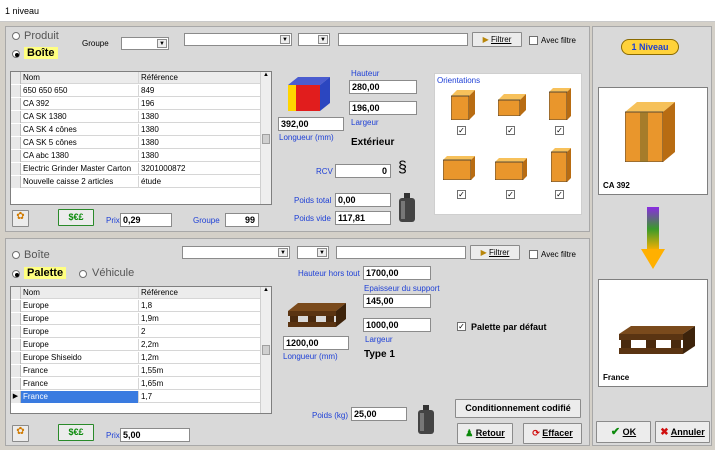 This screenshot has width=715, height=450. Describe the element at coordinates (379, 414) in the screenshot. I see `poids-input: 25,00` at that location.